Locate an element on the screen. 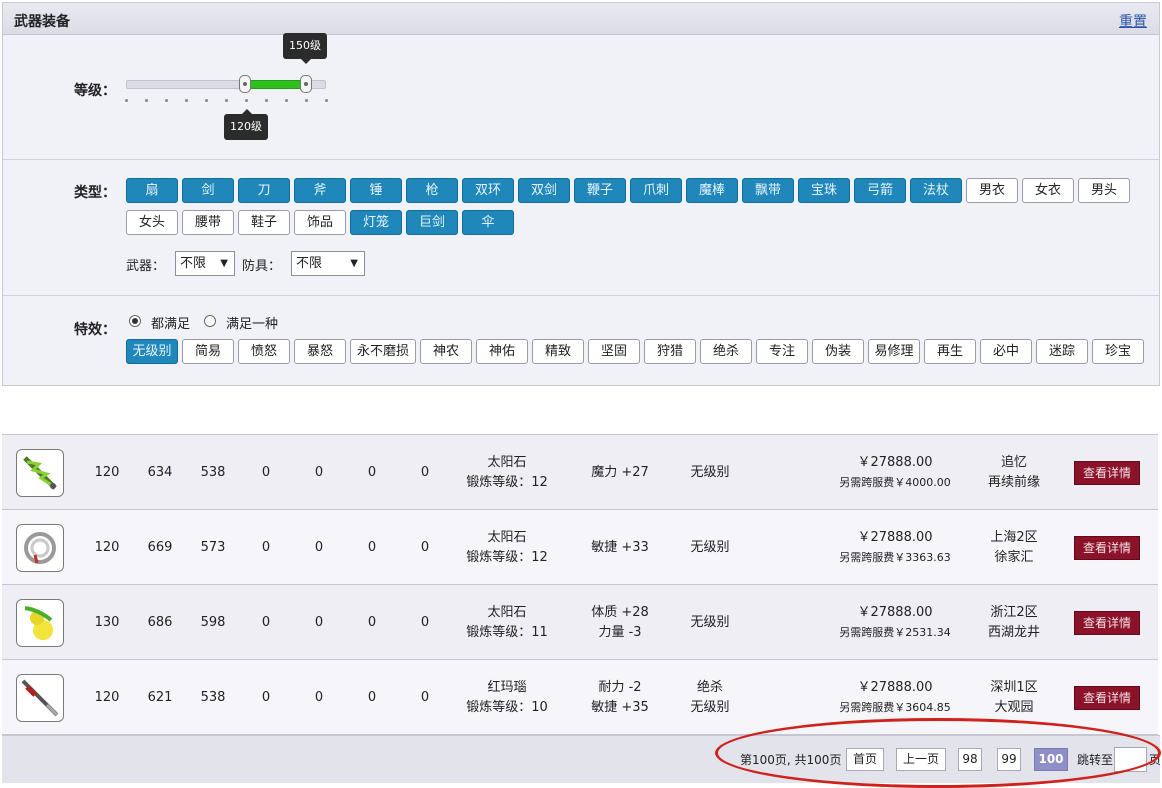 Image resolution: width=1162 pixels, height=788 pixels. armor-select-value: 不限 is located at coordinates (309, 263).